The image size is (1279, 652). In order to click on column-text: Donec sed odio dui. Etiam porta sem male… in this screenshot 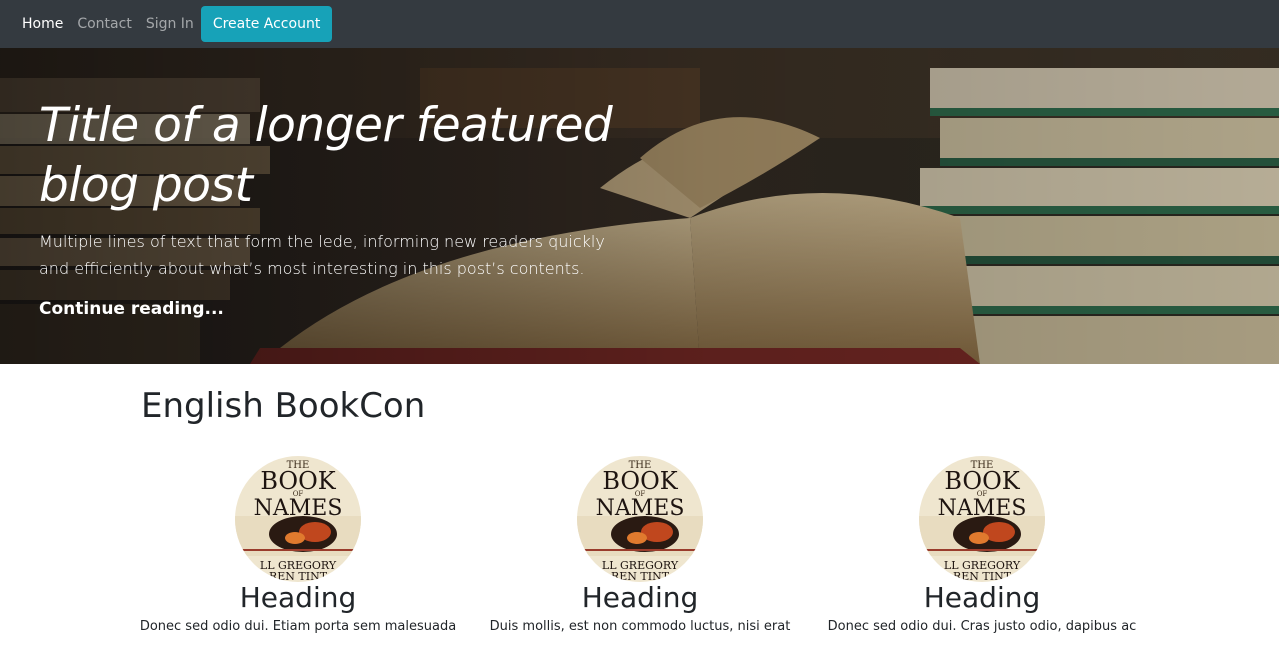, I will do `click(298, 626)`.